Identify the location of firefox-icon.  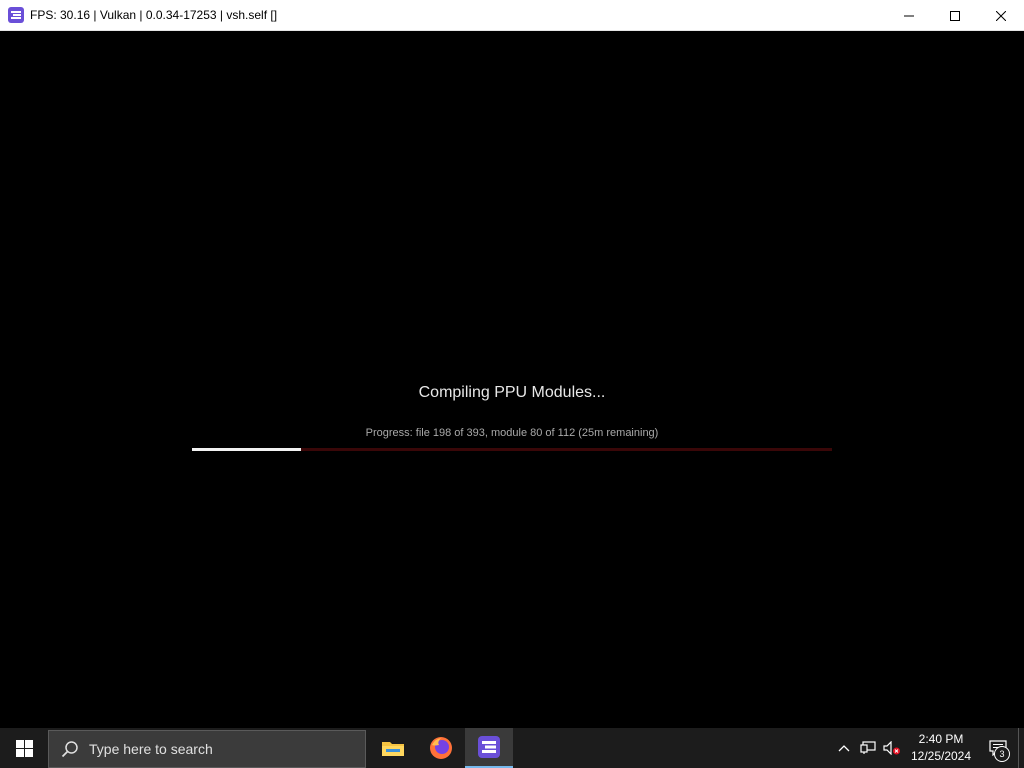
(441, 748).